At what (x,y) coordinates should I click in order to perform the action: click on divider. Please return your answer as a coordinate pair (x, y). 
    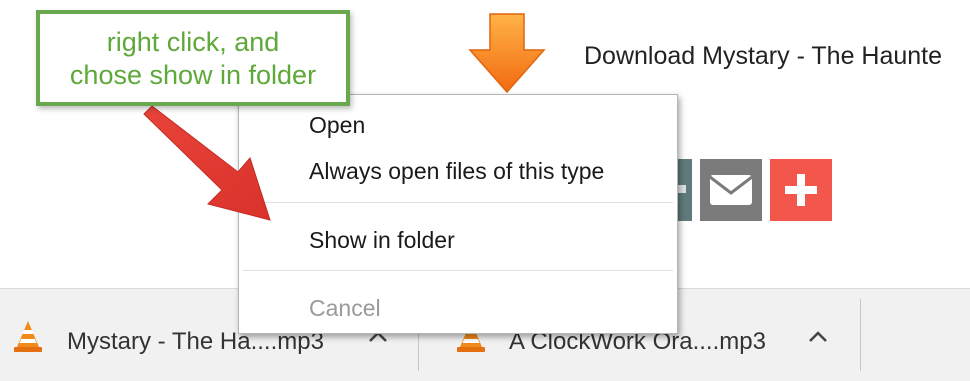
    Looking at the image, I should click on (860, 335).